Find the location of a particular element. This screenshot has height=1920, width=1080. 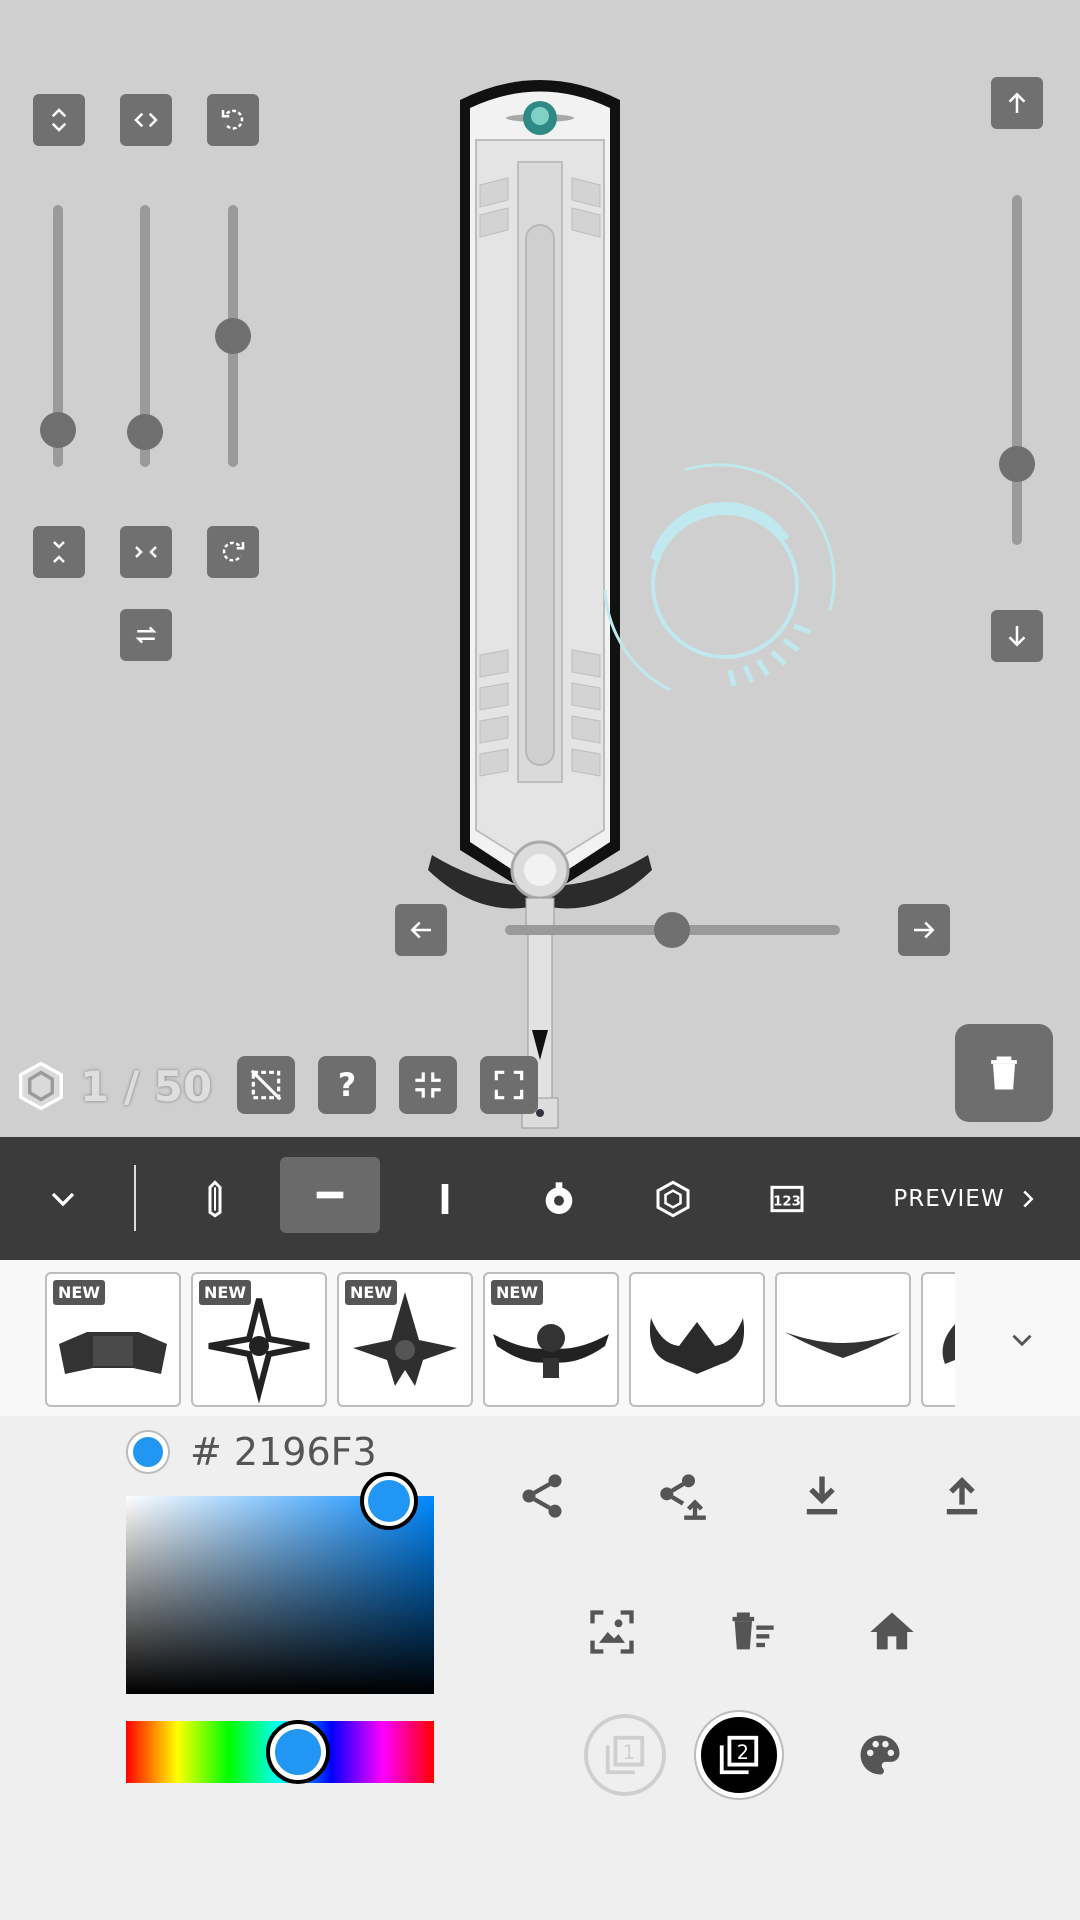

fullscreen-icon is located at coordinates (509, 1085).